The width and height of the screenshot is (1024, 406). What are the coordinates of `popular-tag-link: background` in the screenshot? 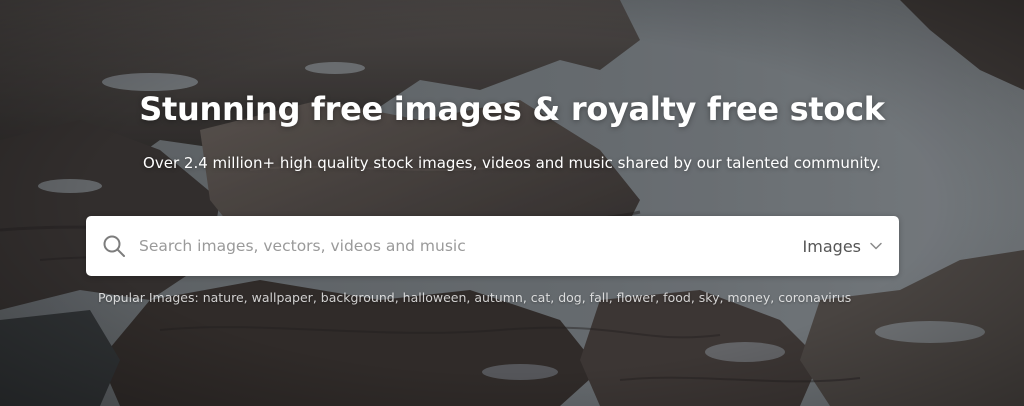 It's located at (358, 297).